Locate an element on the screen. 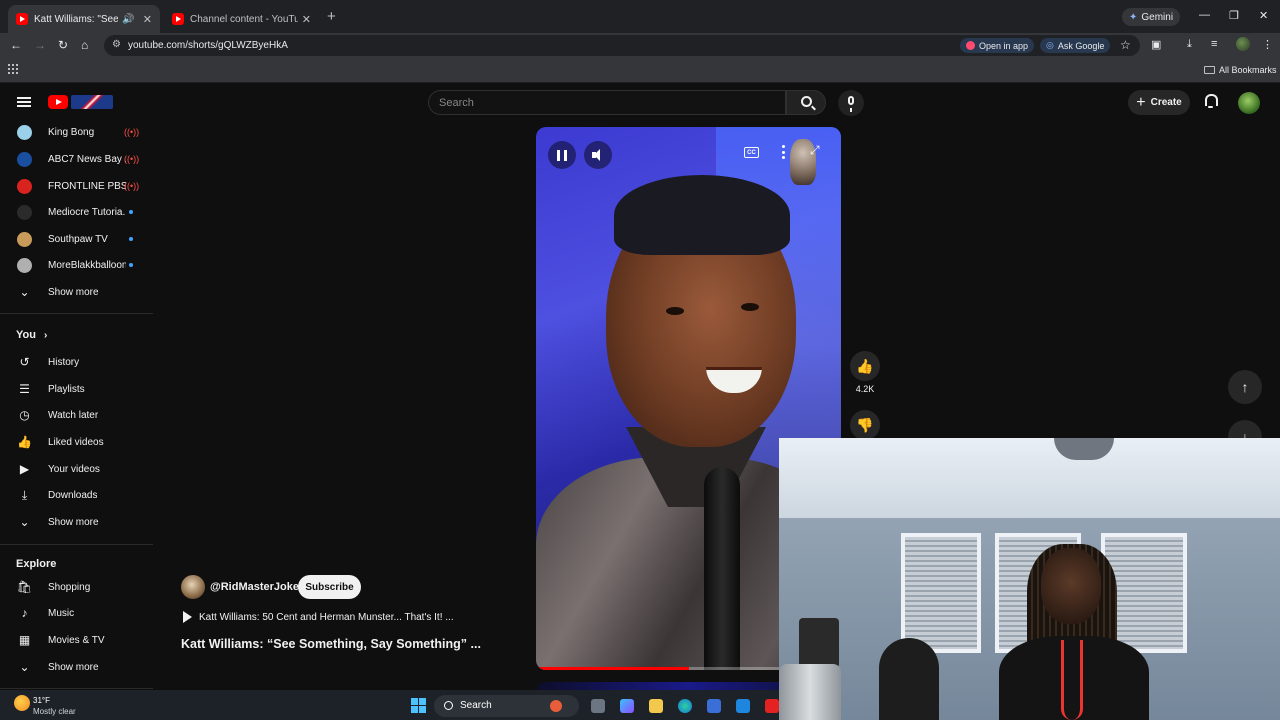 The width and height of the screenshot is (1280, 720). profile-avatar is located at coordinates (1243, 44).